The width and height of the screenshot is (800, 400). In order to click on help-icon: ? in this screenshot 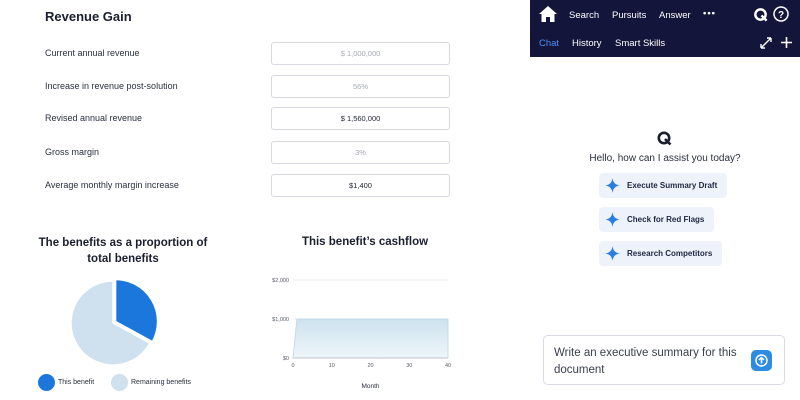, I will do `click(781, 14)`.